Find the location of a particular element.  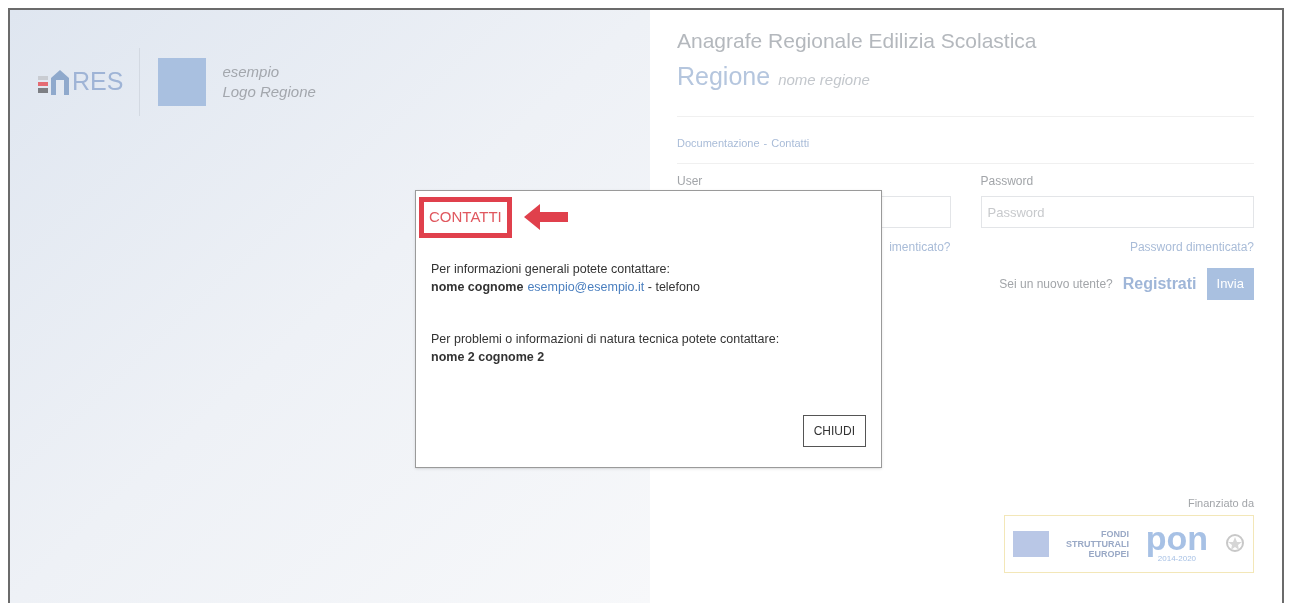

logo-line: STRUTTURALI is located at coordinates (1097, 544).